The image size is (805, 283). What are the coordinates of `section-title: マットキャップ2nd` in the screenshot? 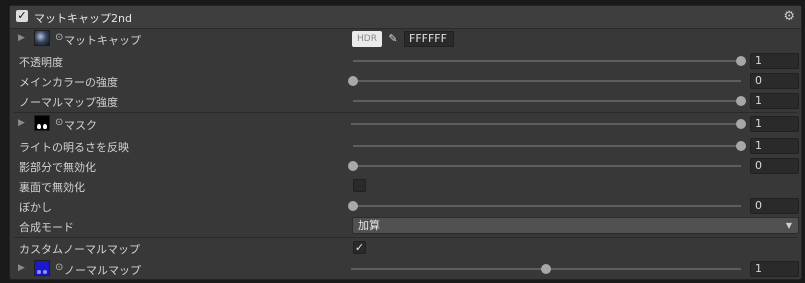 It's located at (83, 18).